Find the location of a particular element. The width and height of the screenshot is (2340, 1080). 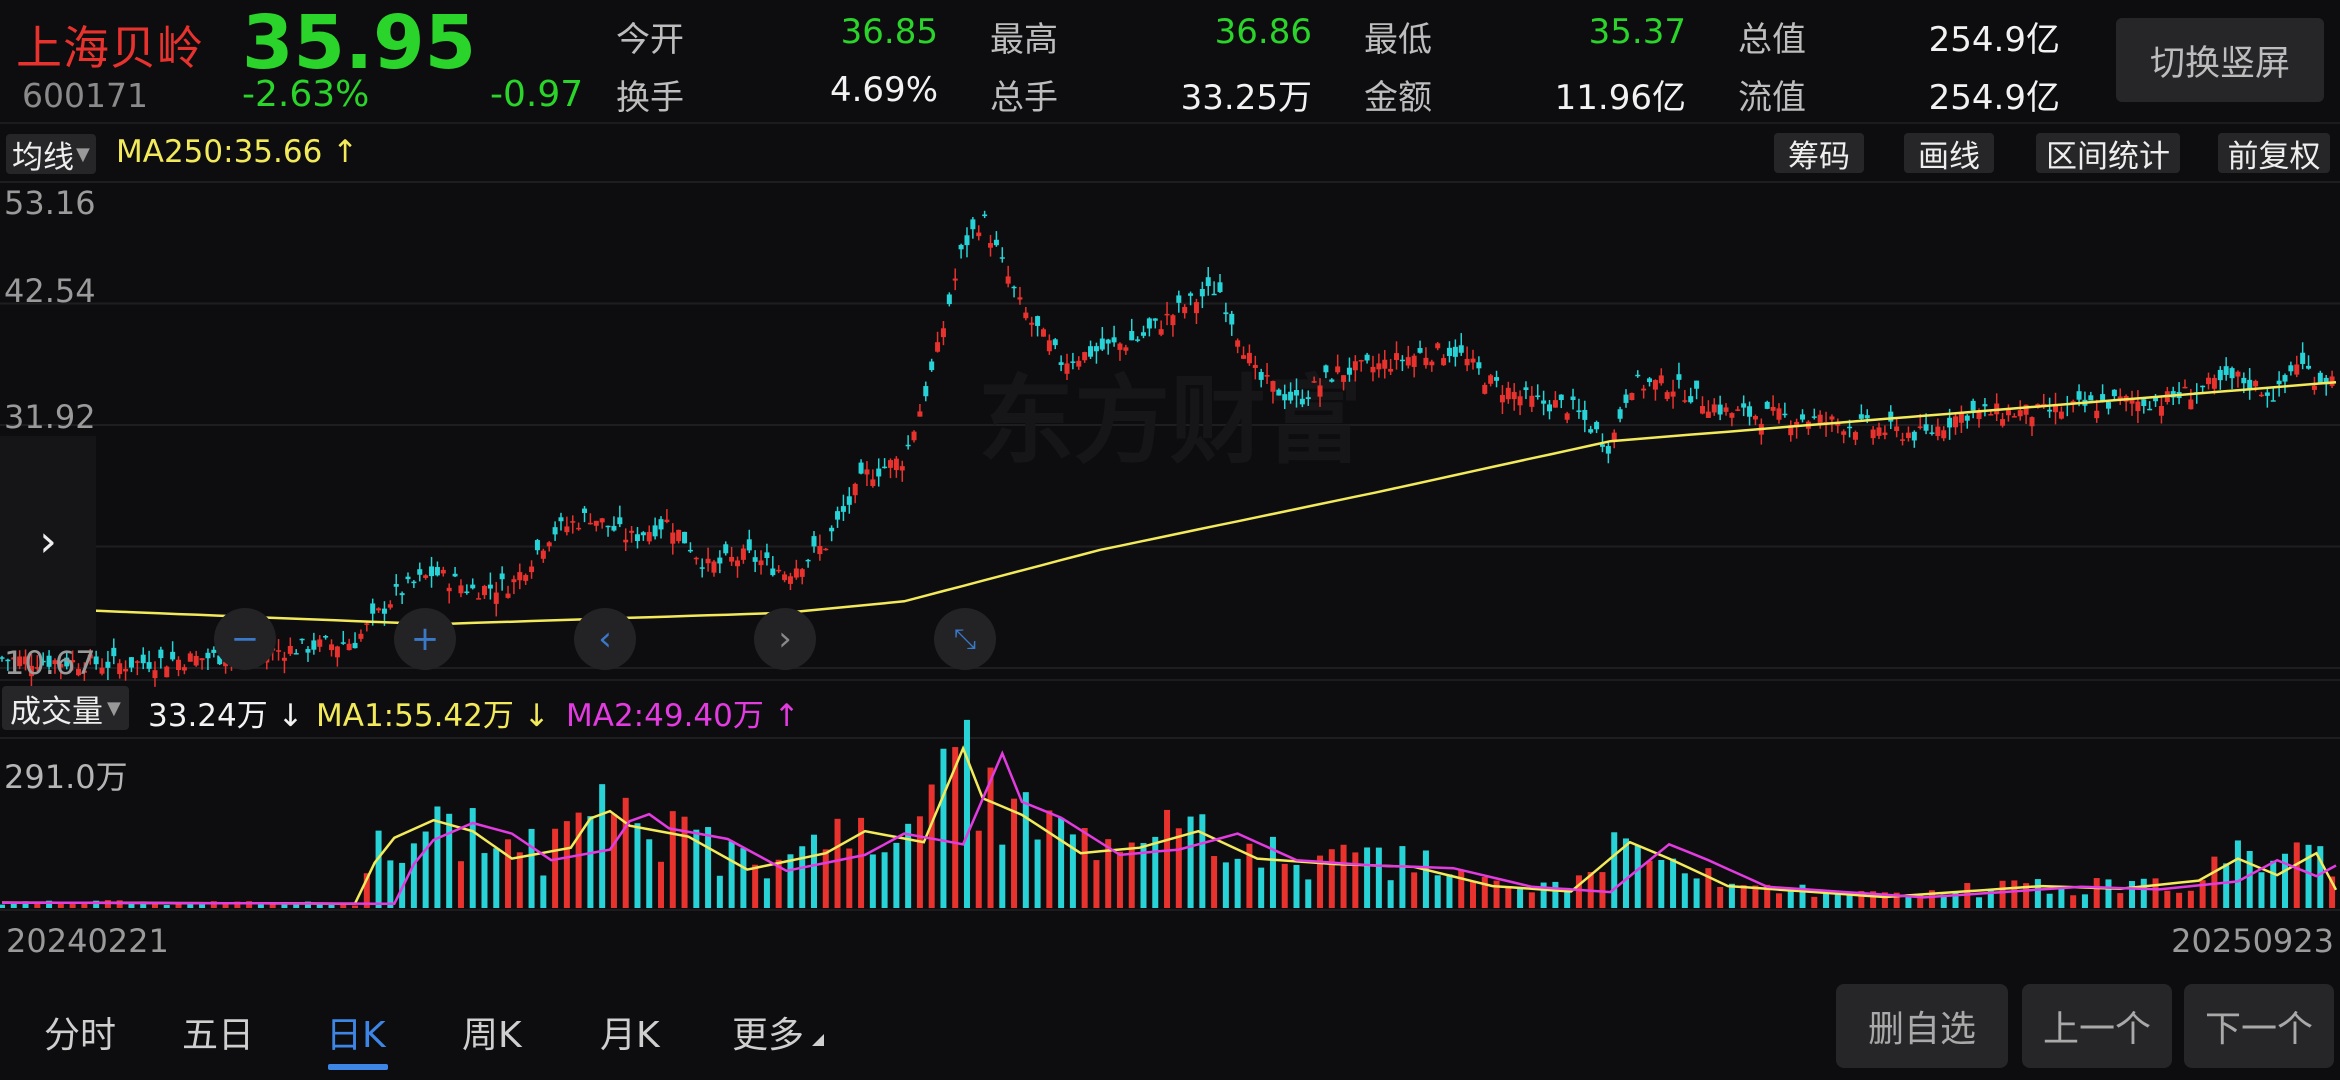

next-stock-button: 下一个 is located at coordinates (2259, 1026).